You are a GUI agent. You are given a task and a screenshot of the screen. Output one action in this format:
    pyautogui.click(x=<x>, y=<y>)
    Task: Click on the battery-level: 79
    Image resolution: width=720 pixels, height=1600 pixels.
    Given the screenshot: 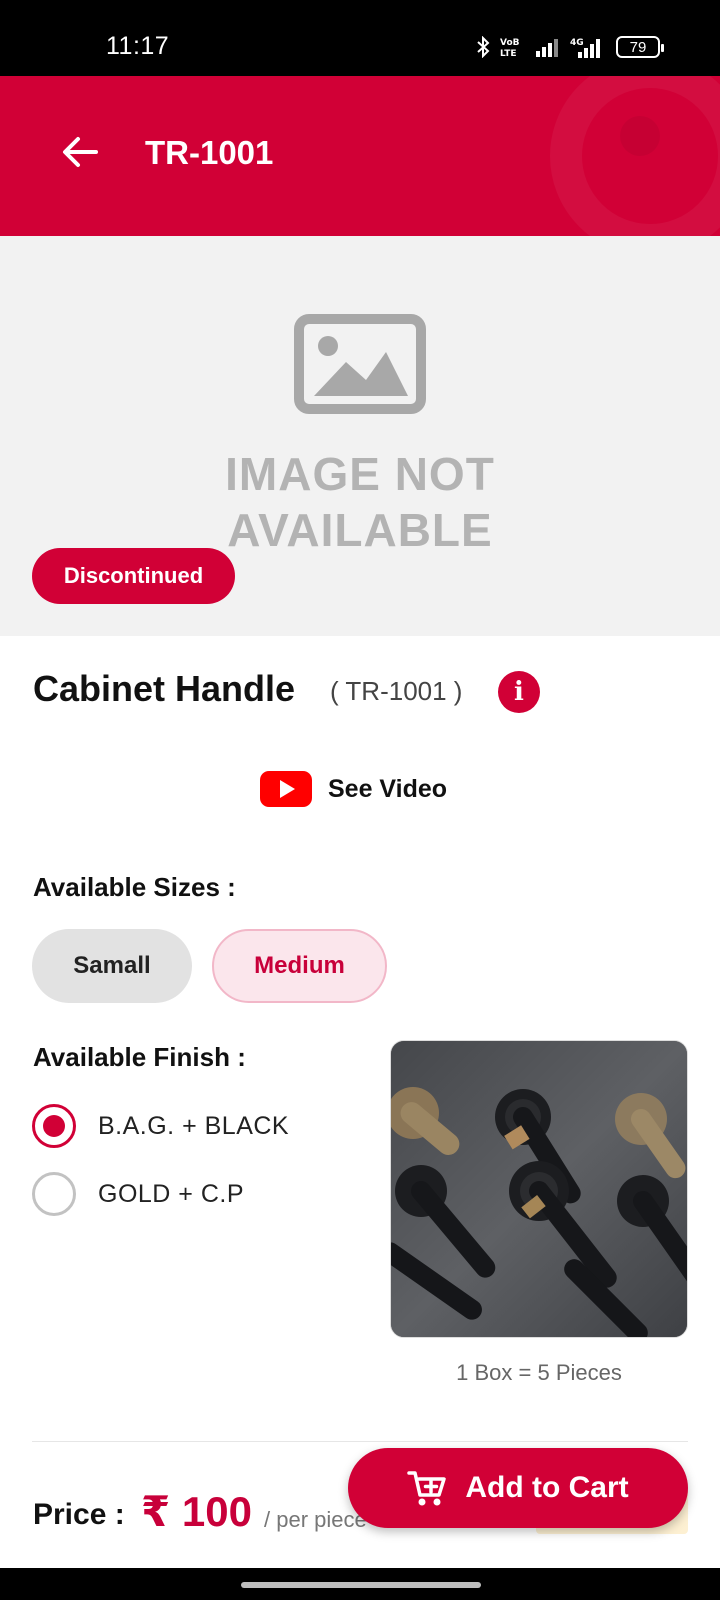 What is the action you would take?
    pyautogui.click(x=638, y=47)
    